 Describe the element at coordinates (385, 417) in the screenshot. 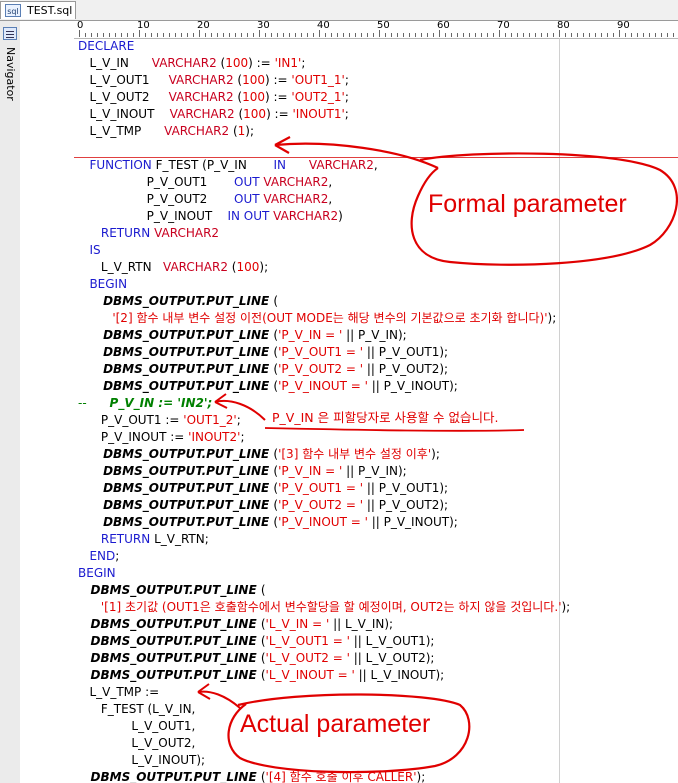

I see `note-label: P_V_IN 은 피할당자로 사용할 수 없습니다.` at that location.